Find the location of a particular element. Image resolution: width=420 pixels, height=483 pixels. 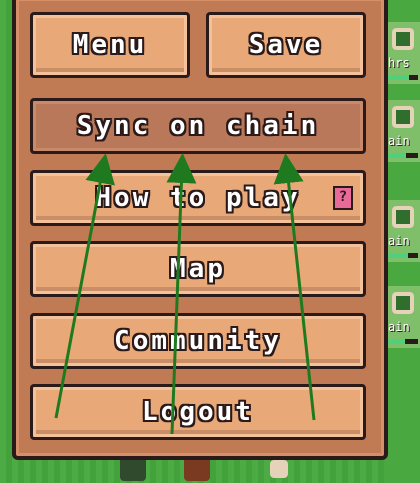

logout-button: Logout is located at coordinates (198, 412).